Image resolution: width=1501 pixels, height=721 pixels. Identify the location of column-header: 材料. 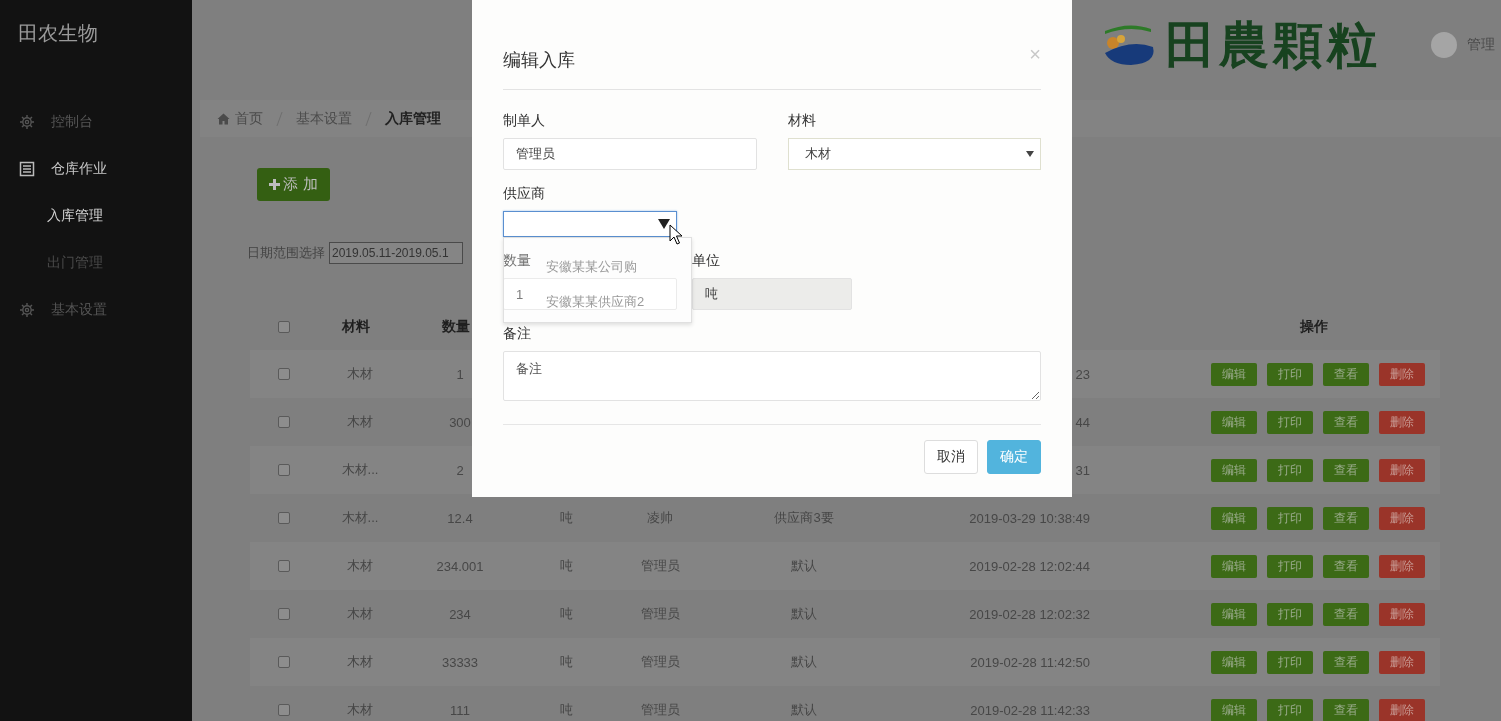
(356, 327).